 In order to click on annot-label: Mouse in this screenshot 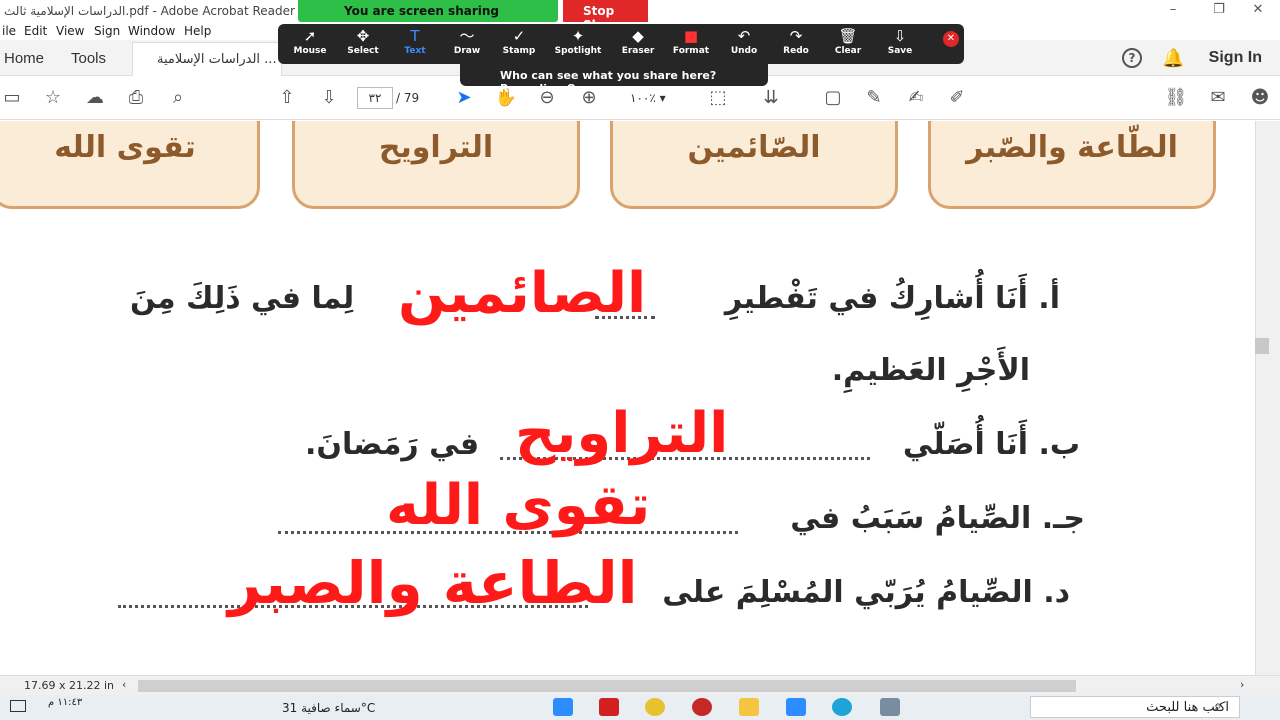, I will do `click(310, 51)`.